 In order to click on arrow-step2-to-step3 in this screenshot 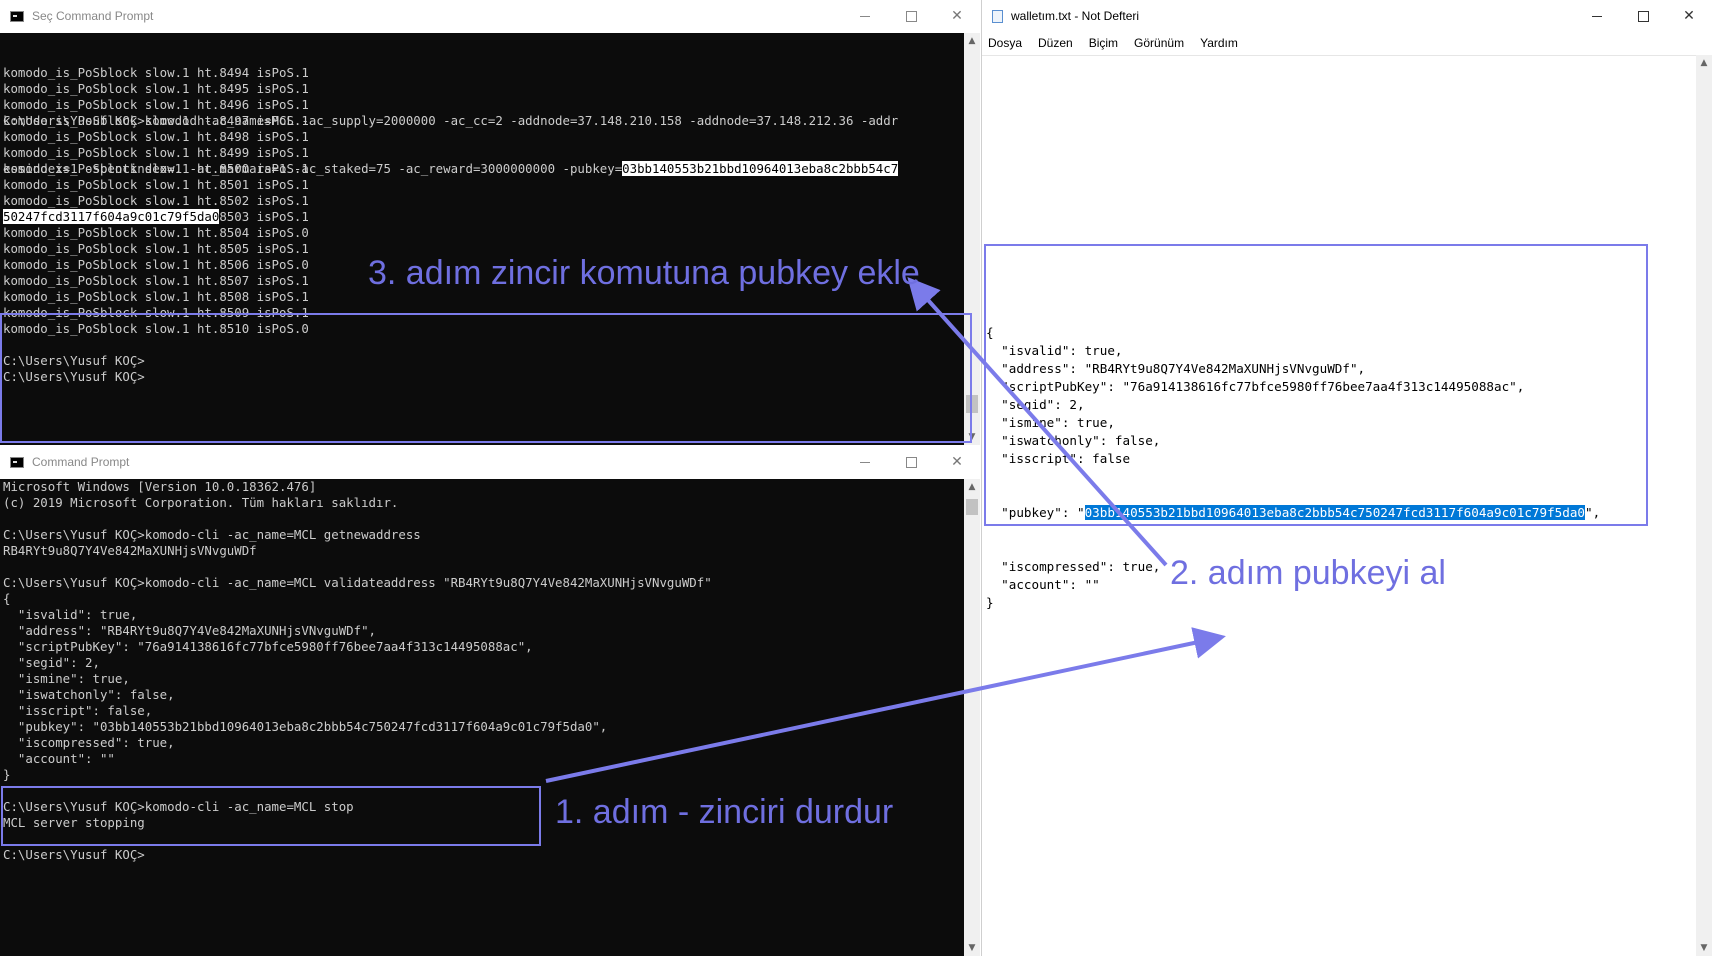, I will do `click(1037, 422)`.